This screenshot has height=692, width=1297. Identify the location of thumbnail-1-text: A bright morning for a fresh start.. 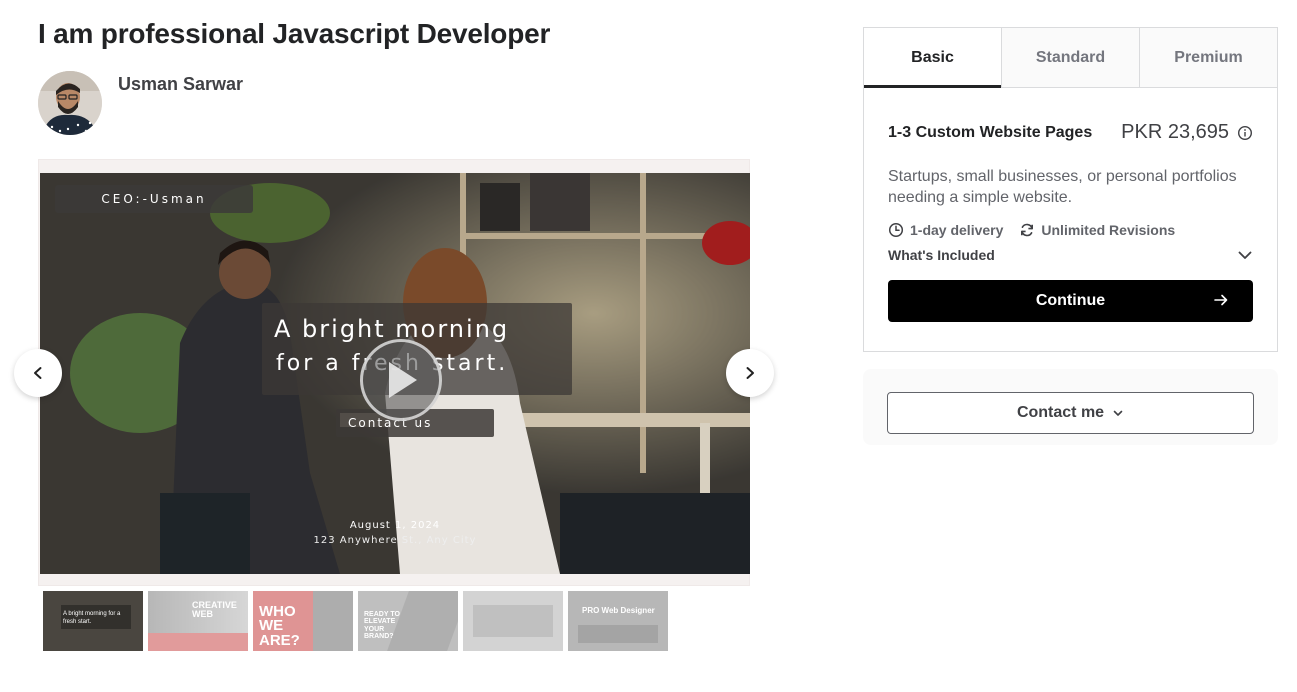
(92, 618).